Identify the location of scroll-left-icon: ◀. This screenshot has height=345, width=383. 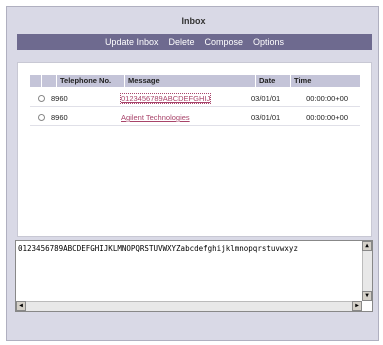
(21, 306).